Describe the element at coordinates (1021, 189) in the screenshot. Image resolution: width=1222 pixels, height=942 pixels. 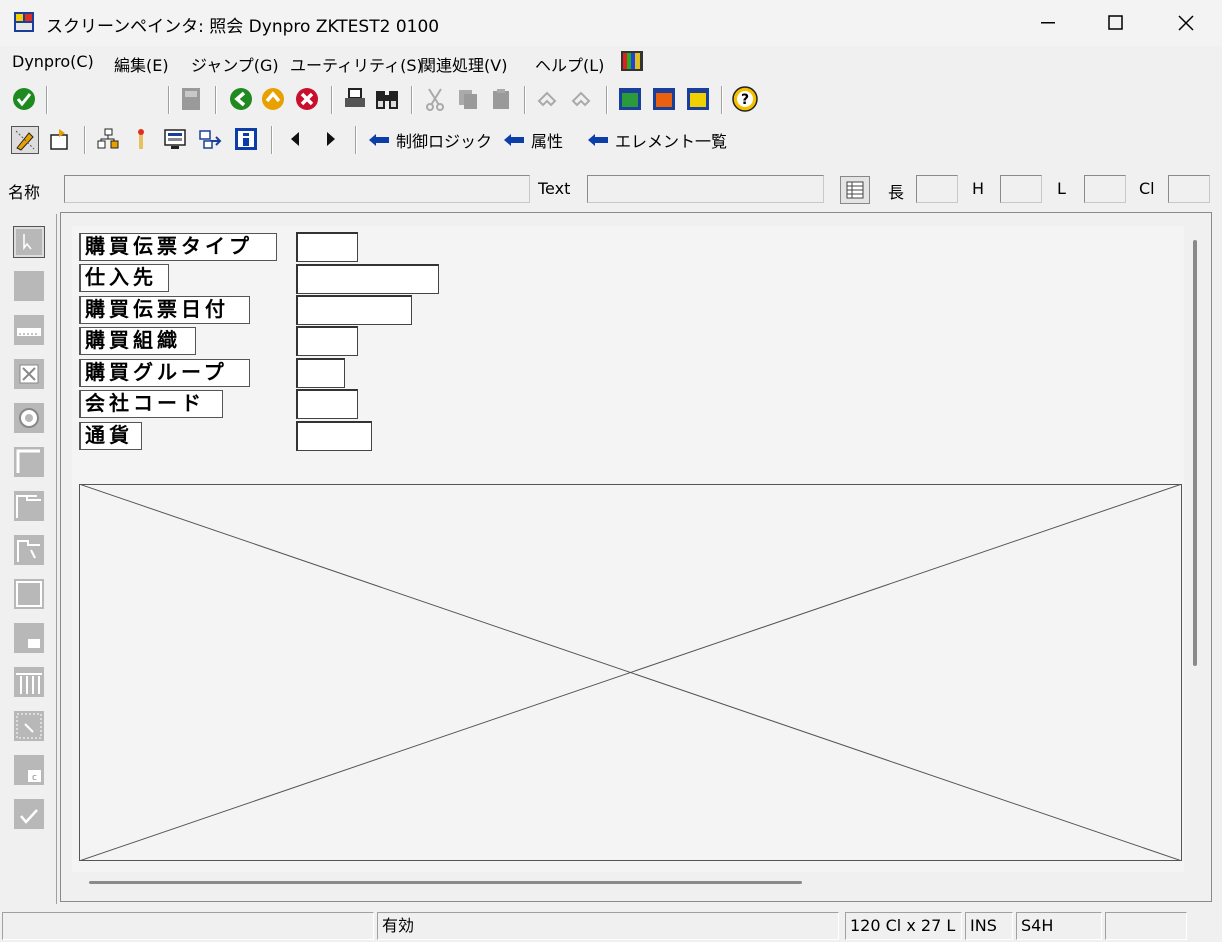
I see `height-field` at that location.